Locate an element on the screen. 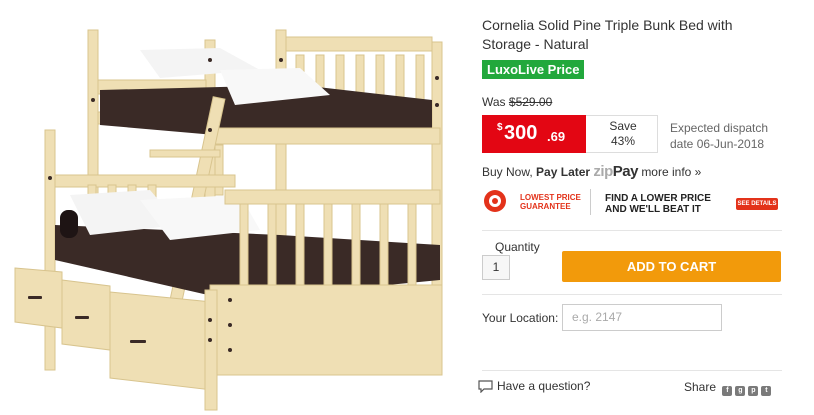  was-price-value: $529.00 is located at coordinates (530, 102).